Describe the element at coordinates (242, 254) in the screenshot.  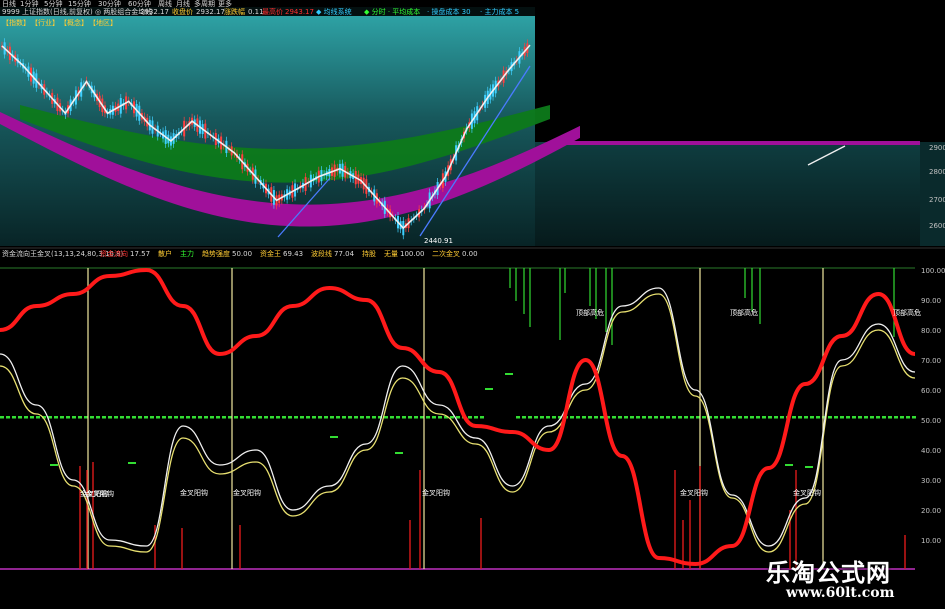
I see `lower-legend-value-3: 50.00` at that location.